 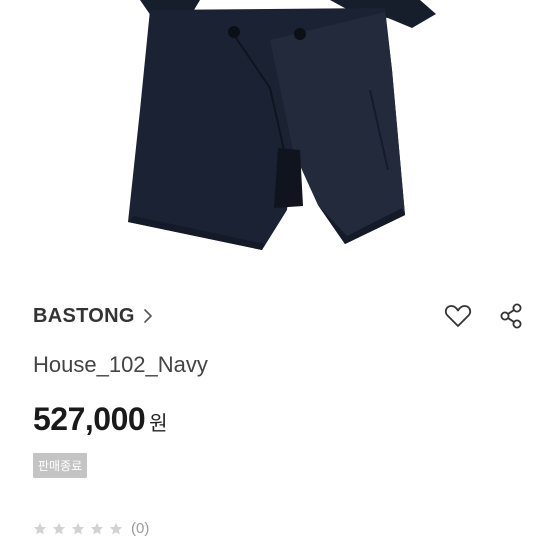 I want to click on price: 527,000 원, so click(x=100, y=419).